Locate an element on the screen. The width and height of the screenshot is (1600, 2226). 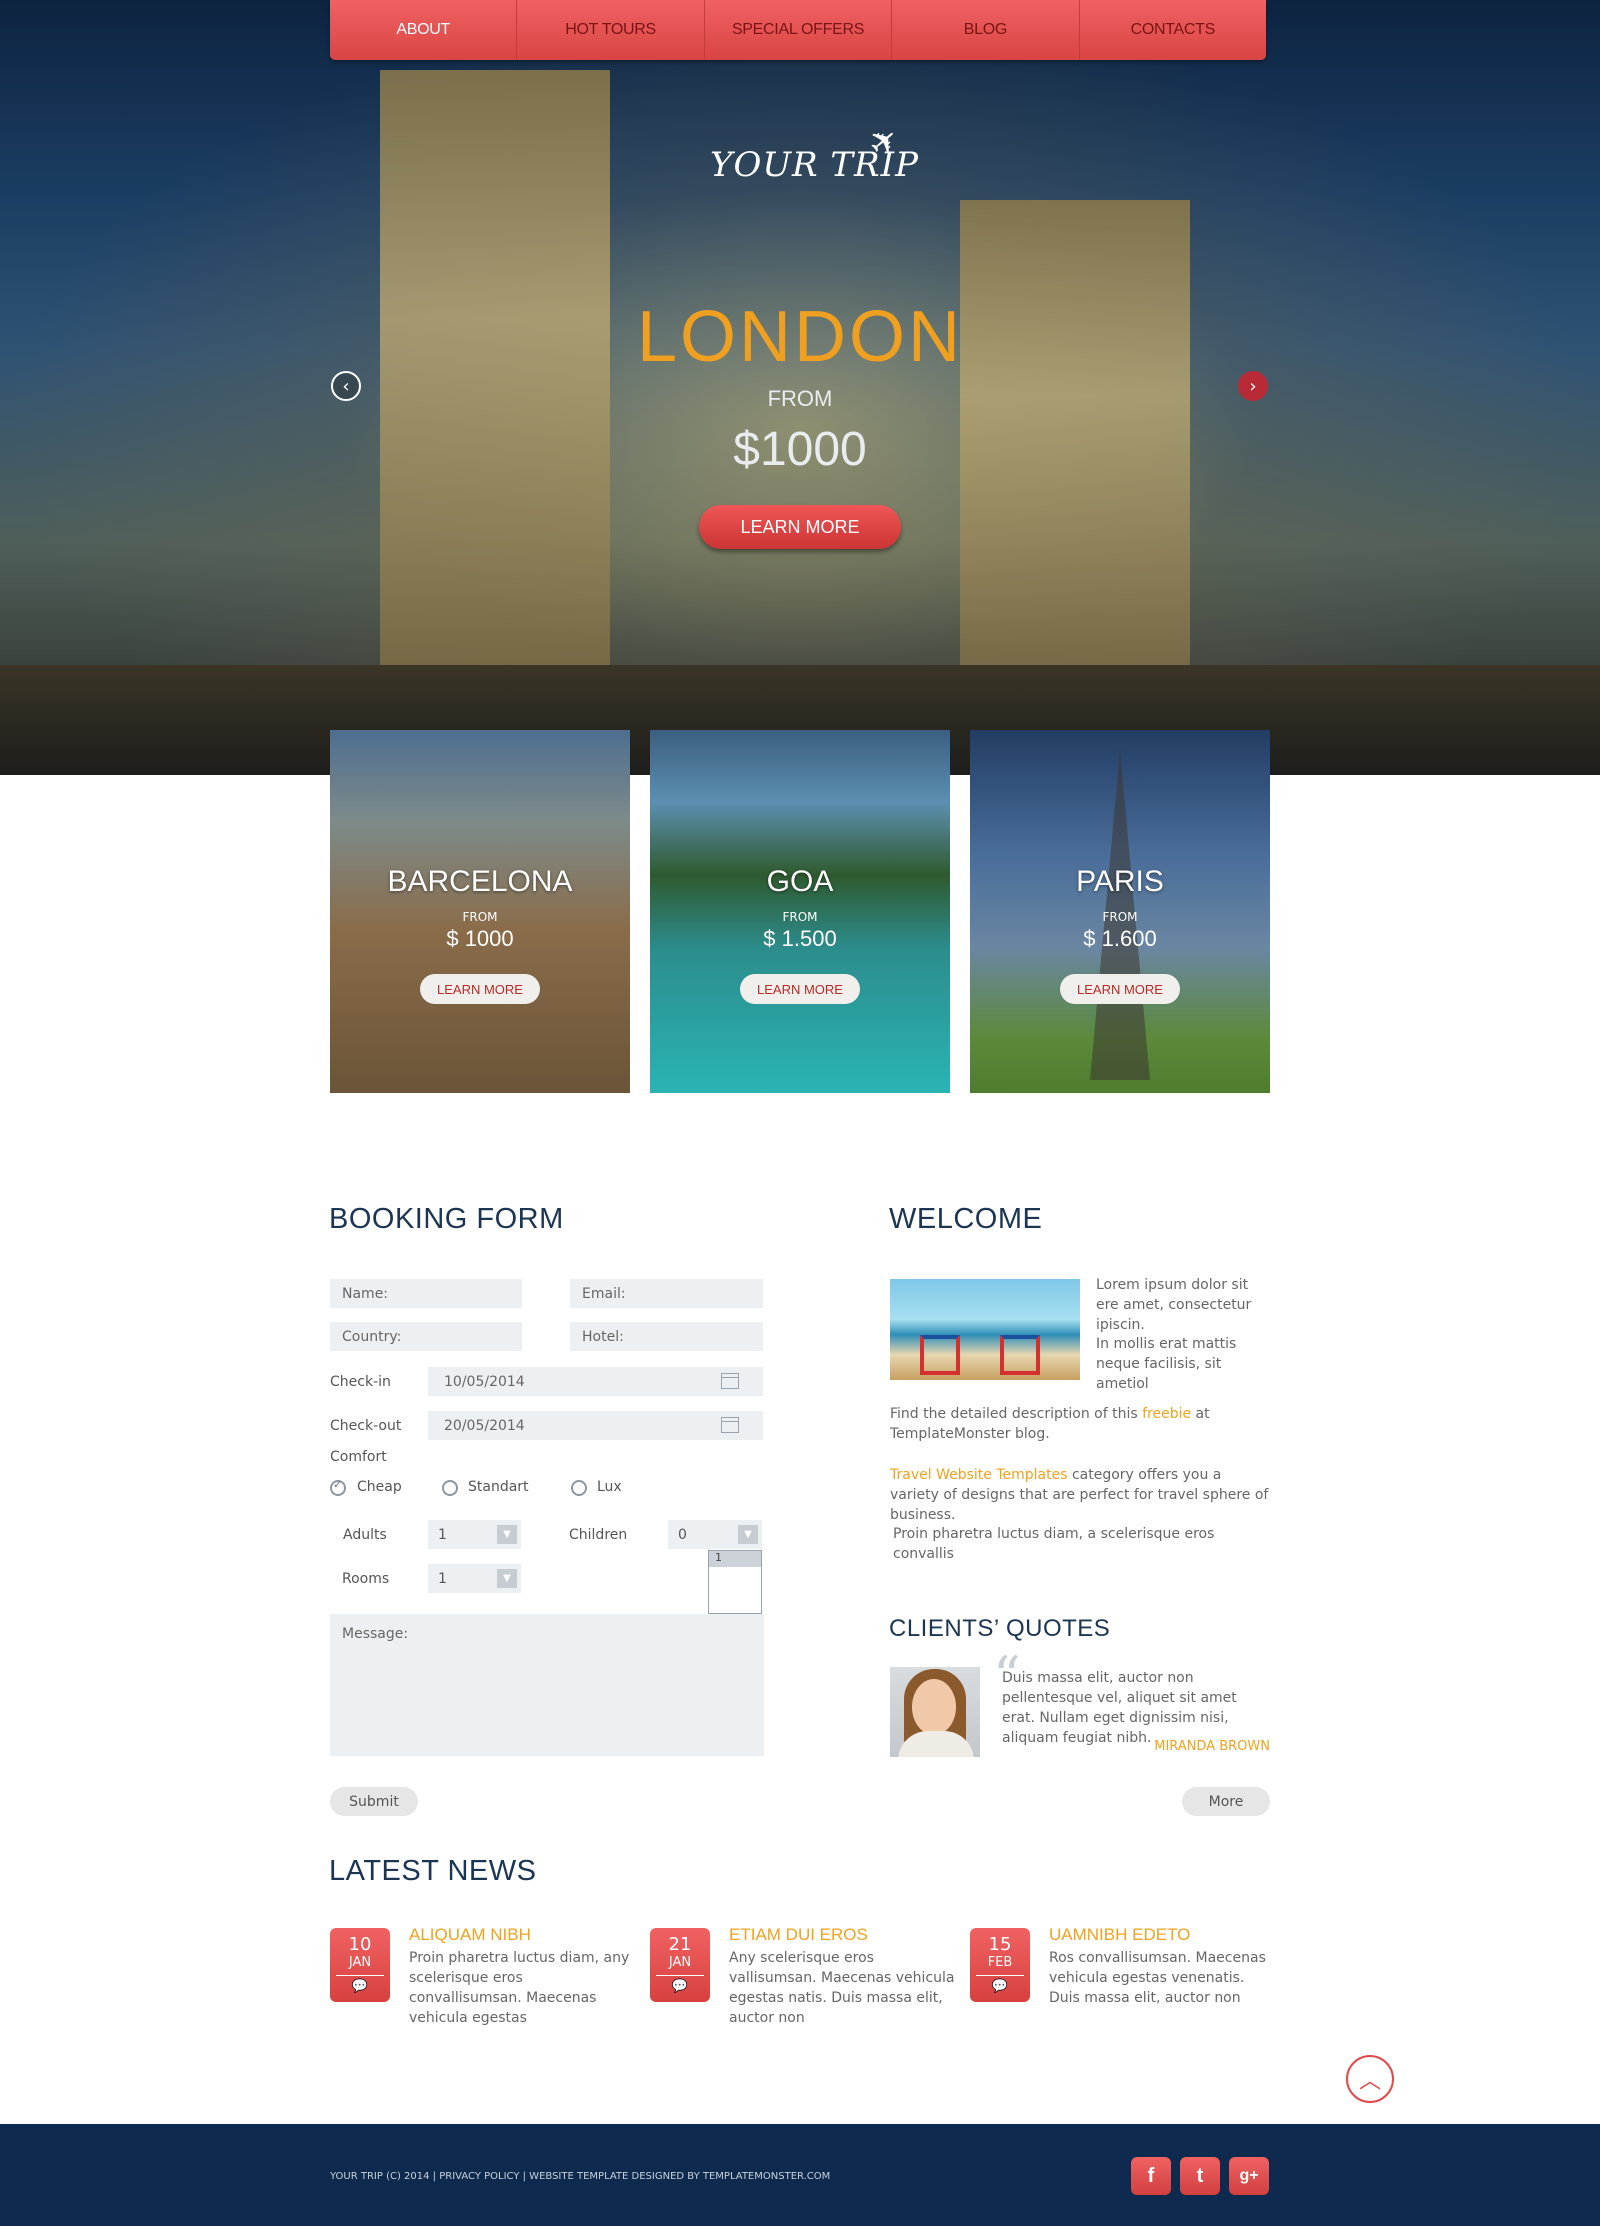
rooms-label: Rooms is located at coordinates (366, 1579).